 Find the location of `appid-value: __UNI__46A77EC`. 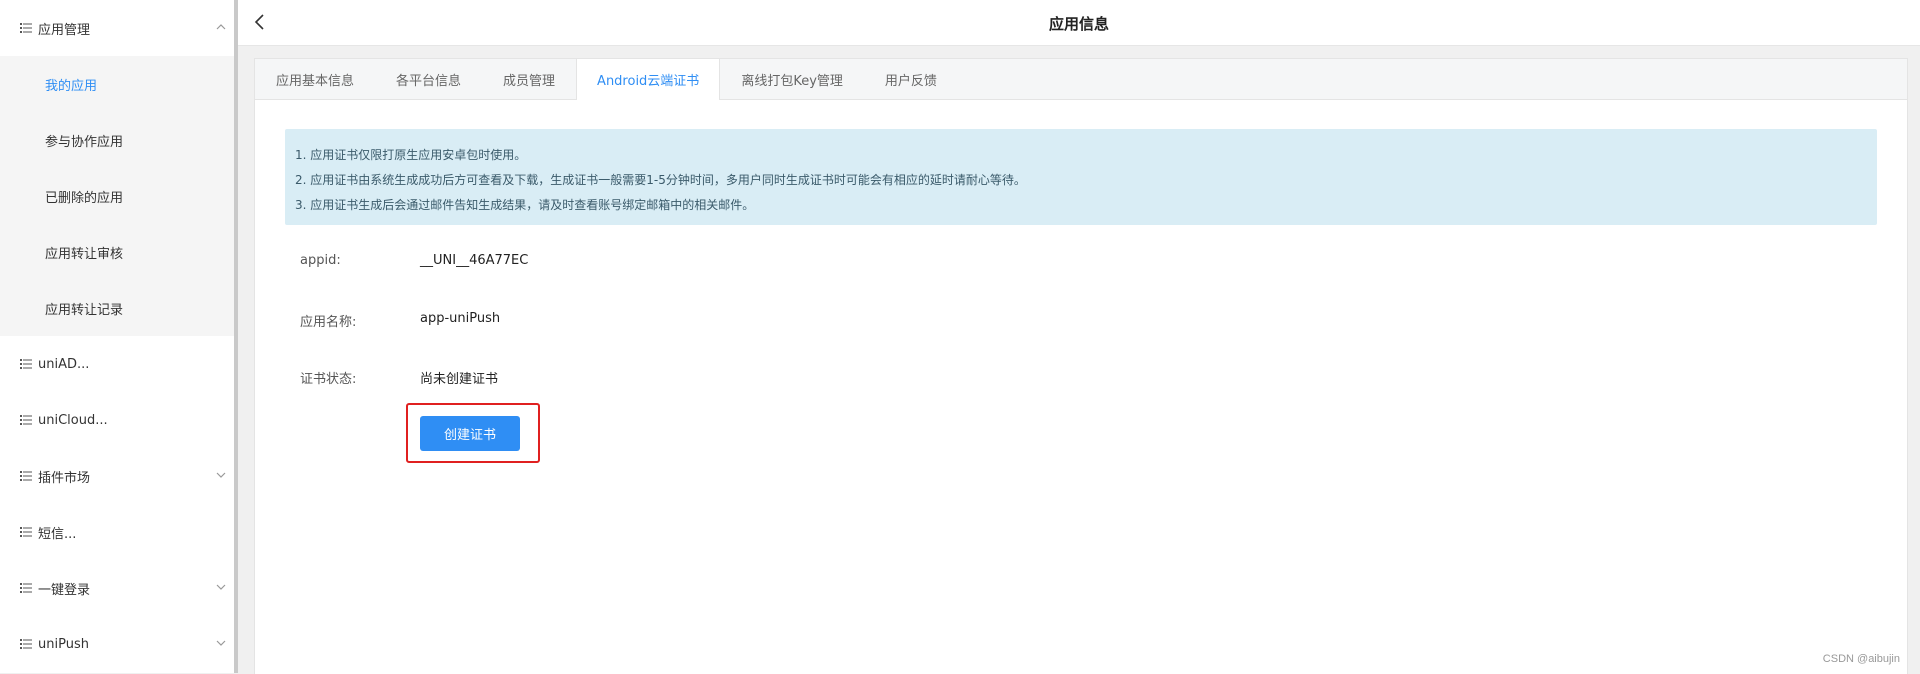

appid-value: __UNI__46A77EC is located at coordinates (474, 260).